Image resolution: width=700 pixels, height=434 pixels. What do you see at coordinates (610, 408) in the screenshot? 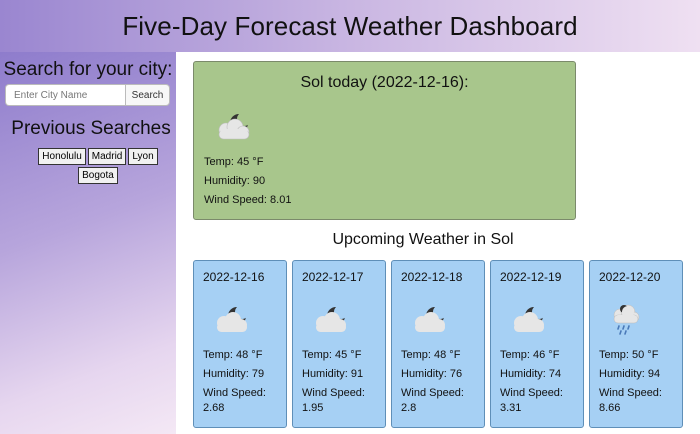
I see `forecast-wind-value: 8.66` at bounding box center [610, 408].